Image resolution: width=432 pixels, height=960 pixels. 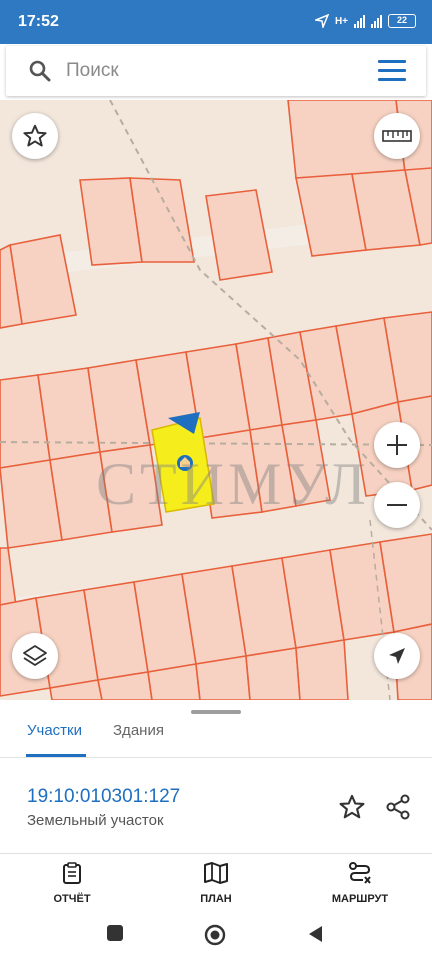 I want to click on network-type-label: H+, so click(x=341, y=21).